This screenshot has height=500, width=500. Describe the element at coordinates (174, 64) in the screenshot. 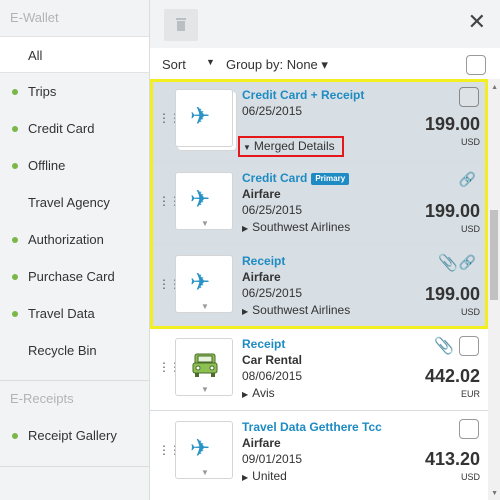

I see `sort-dropdown: Sort` at that location.